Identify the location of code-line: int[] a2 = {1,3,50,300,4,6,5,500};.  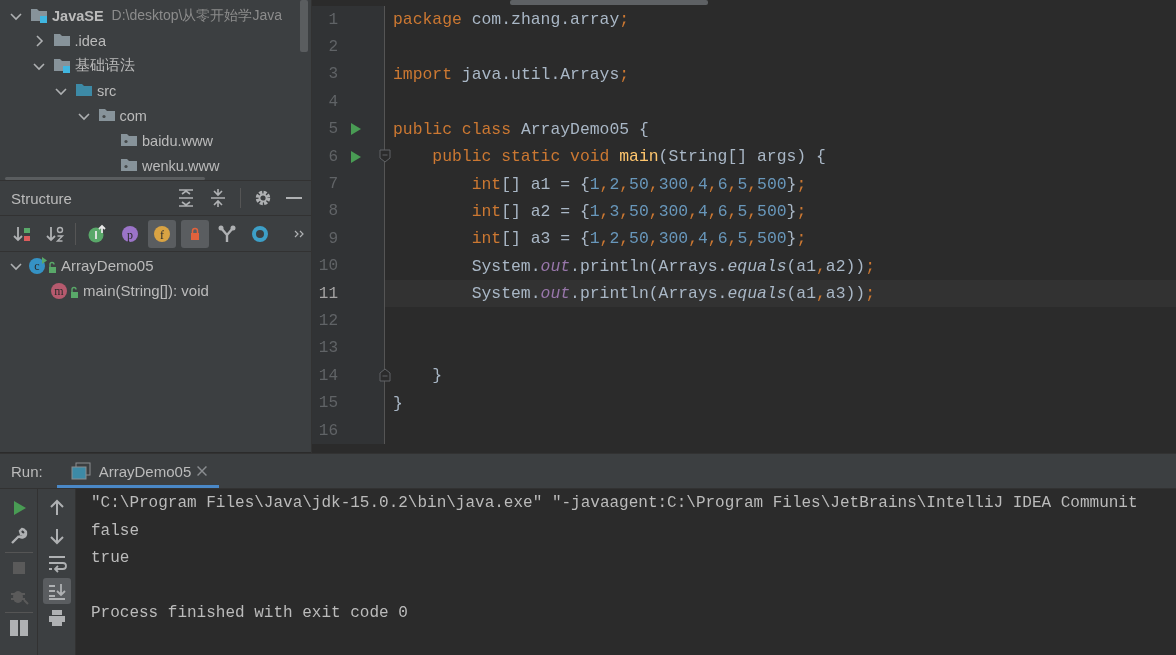
(639, 211).